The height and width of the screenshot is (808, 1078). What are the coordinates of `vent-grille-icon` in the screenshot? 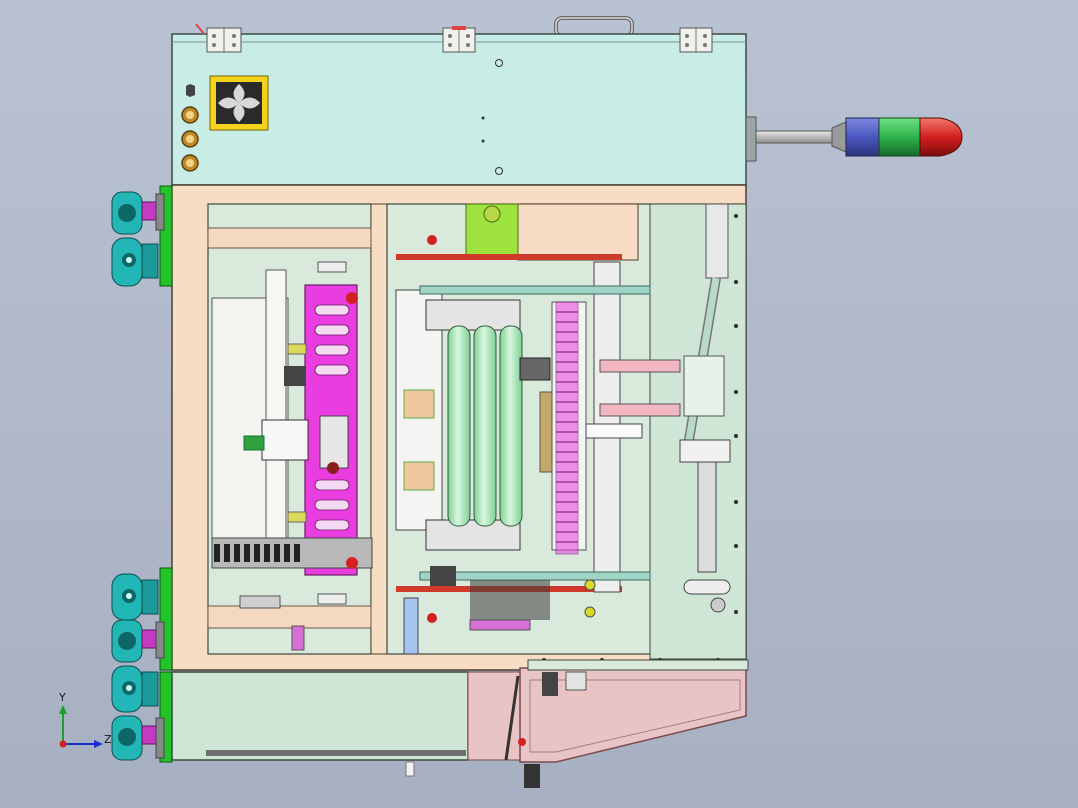 It's located at (239, 103).